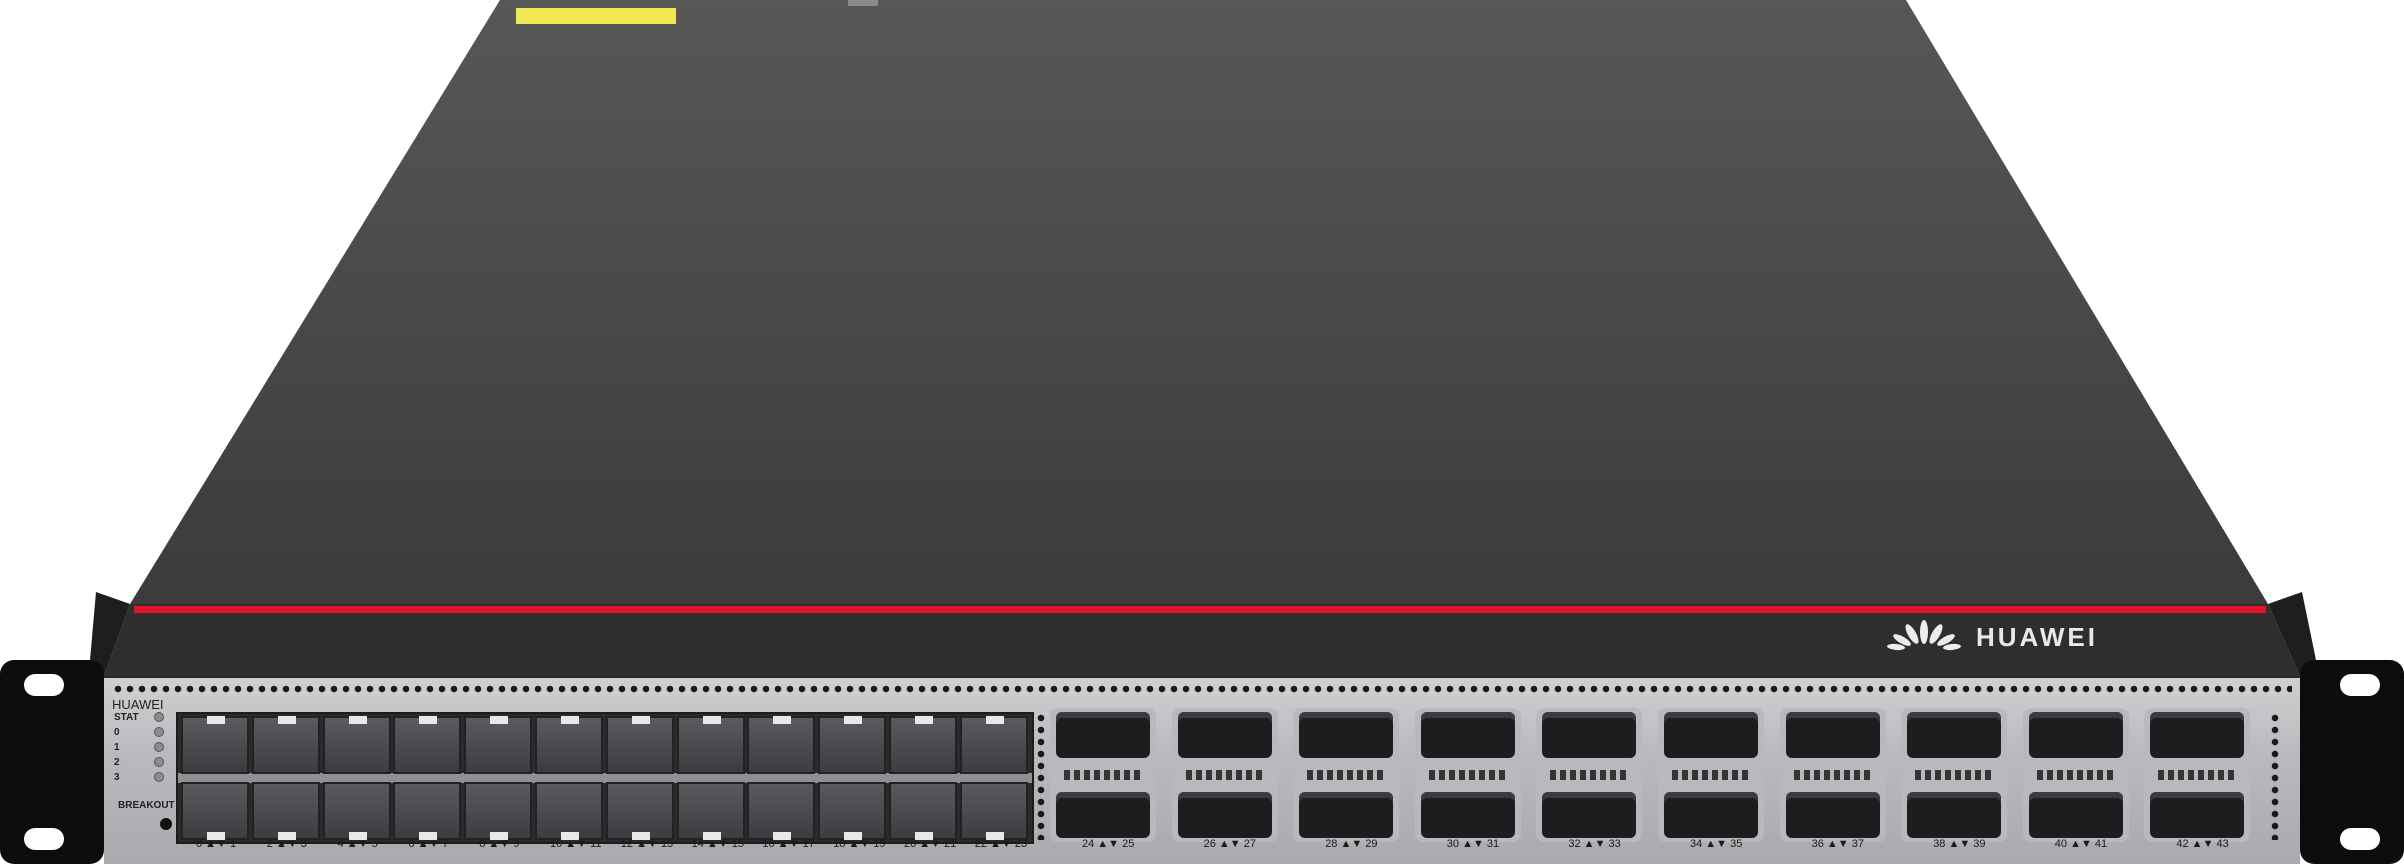 This screenshot has width=2404, height=864. Describe the element at coordinates (117, 762) in the screenshot. I see `led-label: 2` at that location.